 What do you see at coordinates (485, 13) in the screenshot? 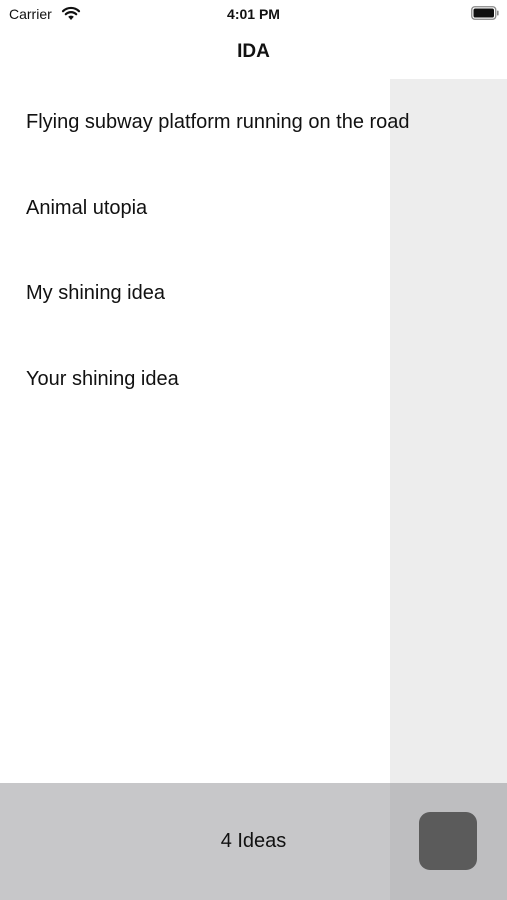
I see `battery-full-icon` at bounding box center [485, 13].